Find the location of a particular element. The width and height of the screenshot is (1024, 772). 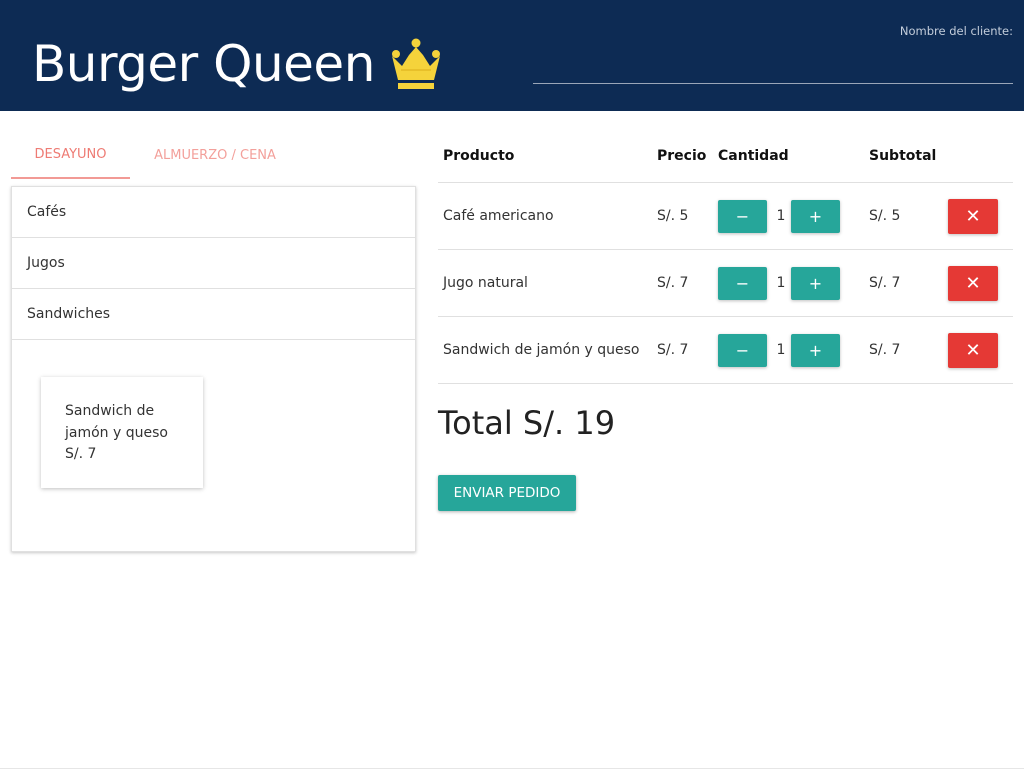

category-jugos: Jugos is located at coordinates (213, 263).